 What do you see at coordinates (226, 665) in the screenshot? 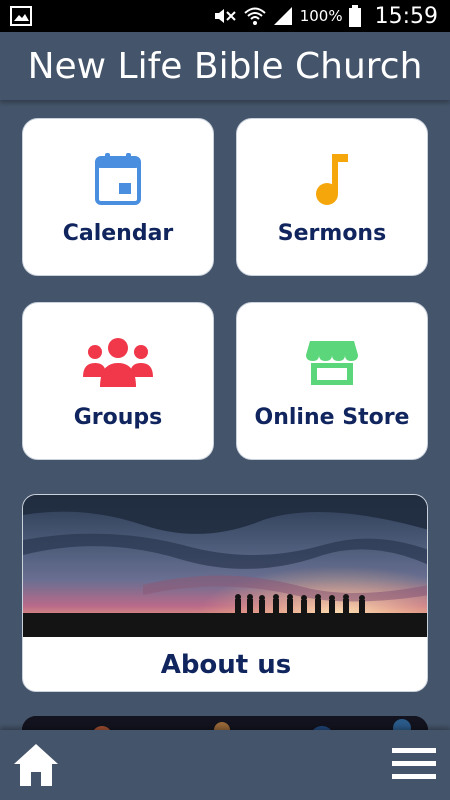
I see `about-us-label: About us` at bounding box center [226, 665].